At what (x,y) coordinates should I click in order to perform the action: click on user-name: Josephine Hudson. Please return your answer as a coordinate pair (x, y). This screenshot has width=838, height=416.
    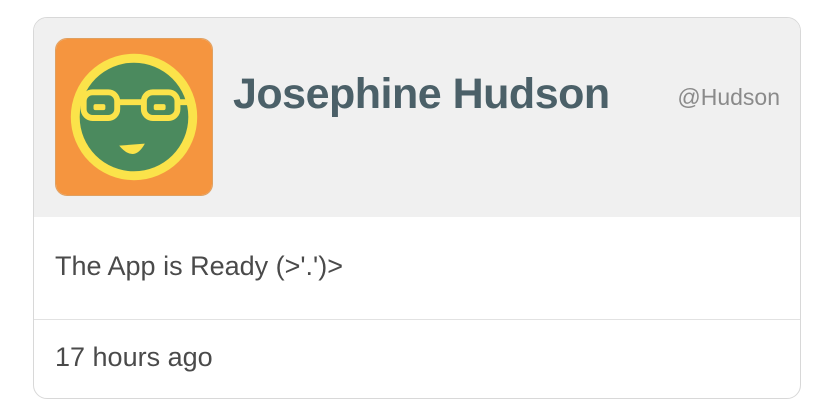
    Looking at the image, I should click on (421, 94).